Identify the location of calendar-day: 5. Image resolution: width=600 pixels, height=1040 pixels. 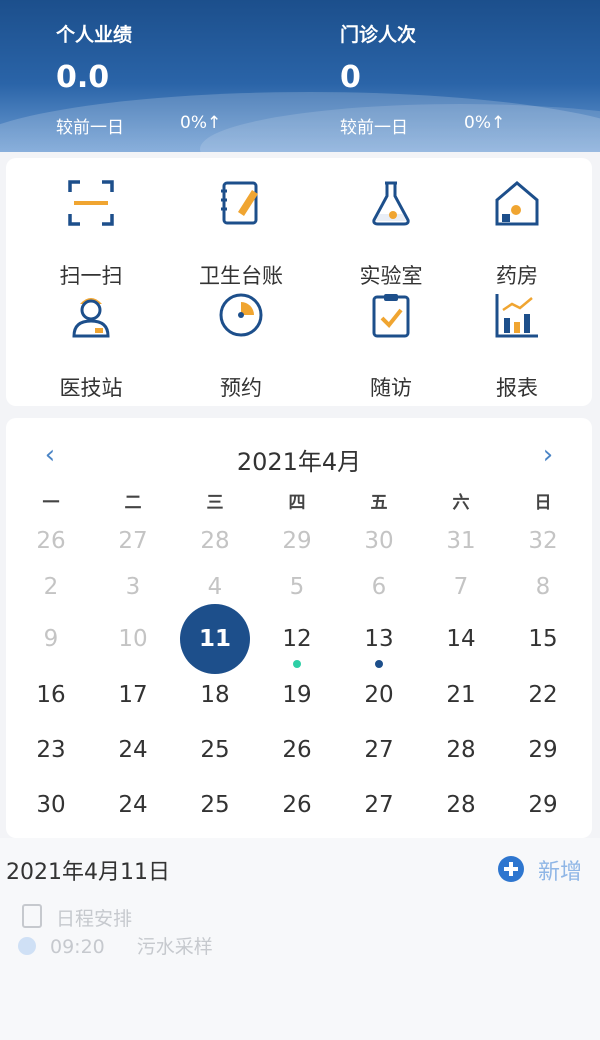
(297, 587).